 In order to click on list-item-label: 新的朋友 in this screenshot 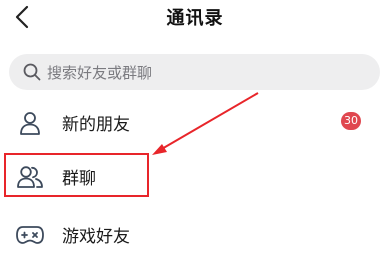, I will do `click(96, 125)`.